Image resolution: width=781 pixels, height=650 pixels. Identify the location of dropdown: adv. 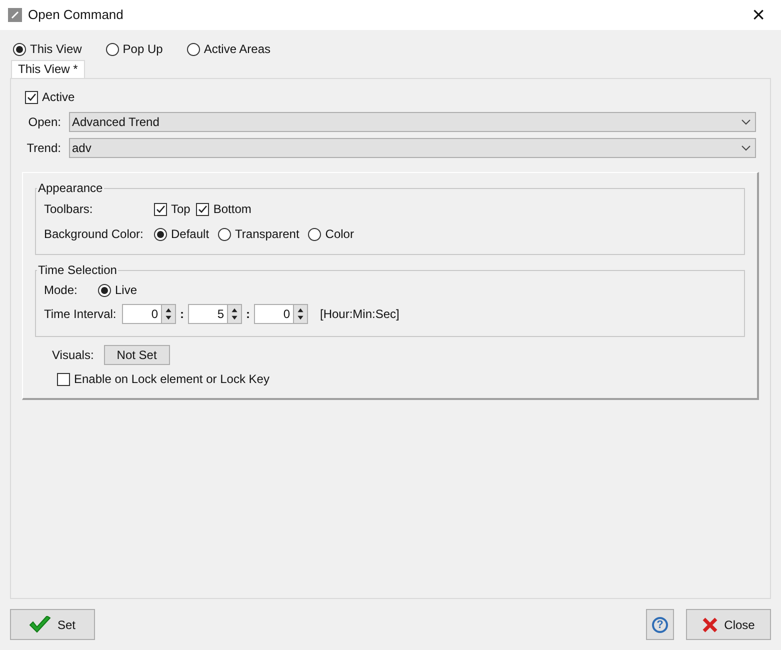
(412, 148).